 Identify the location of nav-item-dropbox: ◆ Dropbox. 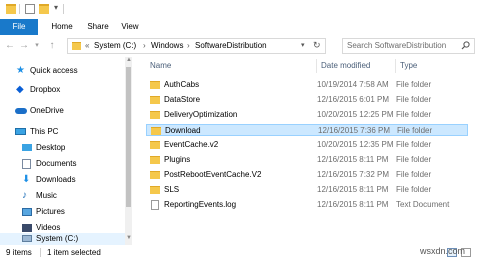
(62, 90).